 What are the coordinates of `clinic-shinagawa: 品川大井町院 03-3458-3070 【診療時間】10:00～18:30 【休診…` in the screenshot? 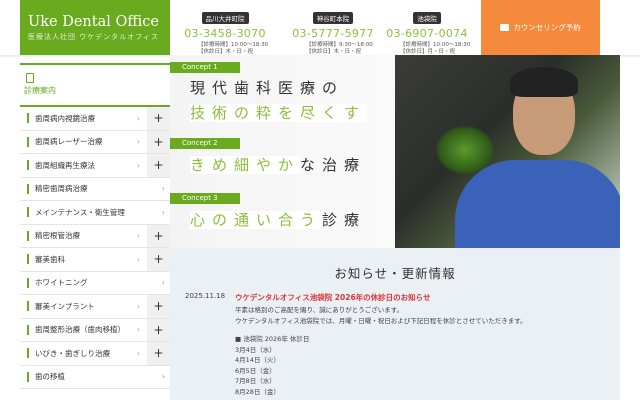 It's located at (225, 31).